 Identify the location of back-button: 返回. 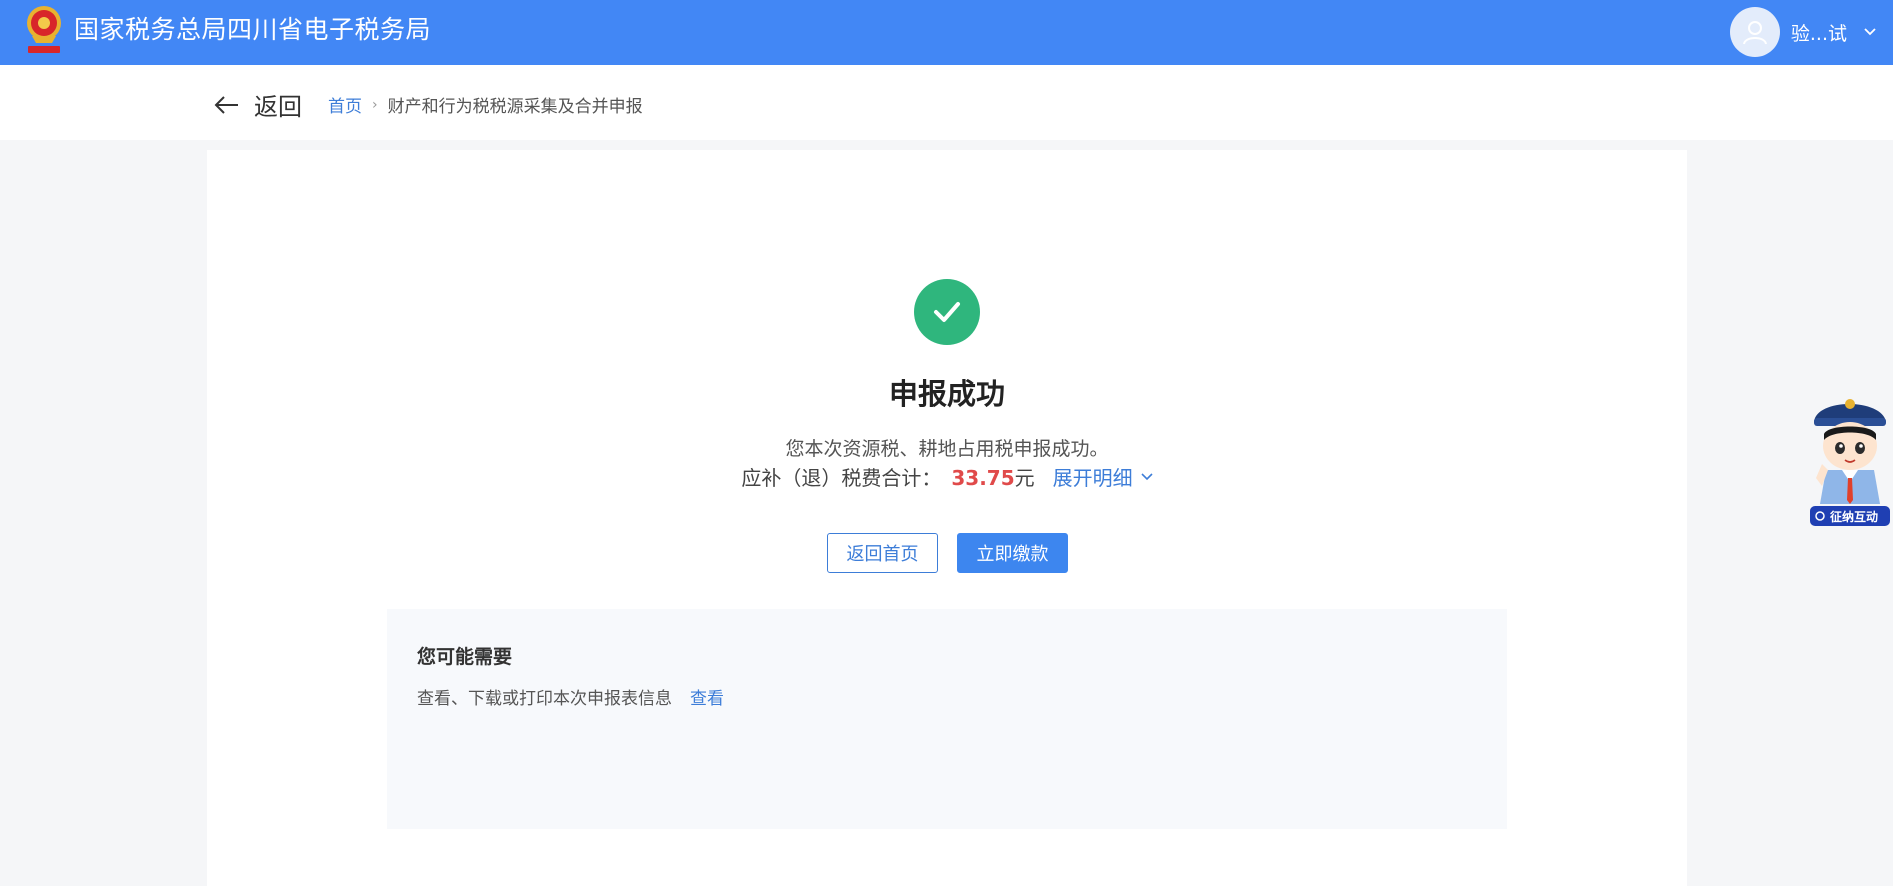
(258, 104).